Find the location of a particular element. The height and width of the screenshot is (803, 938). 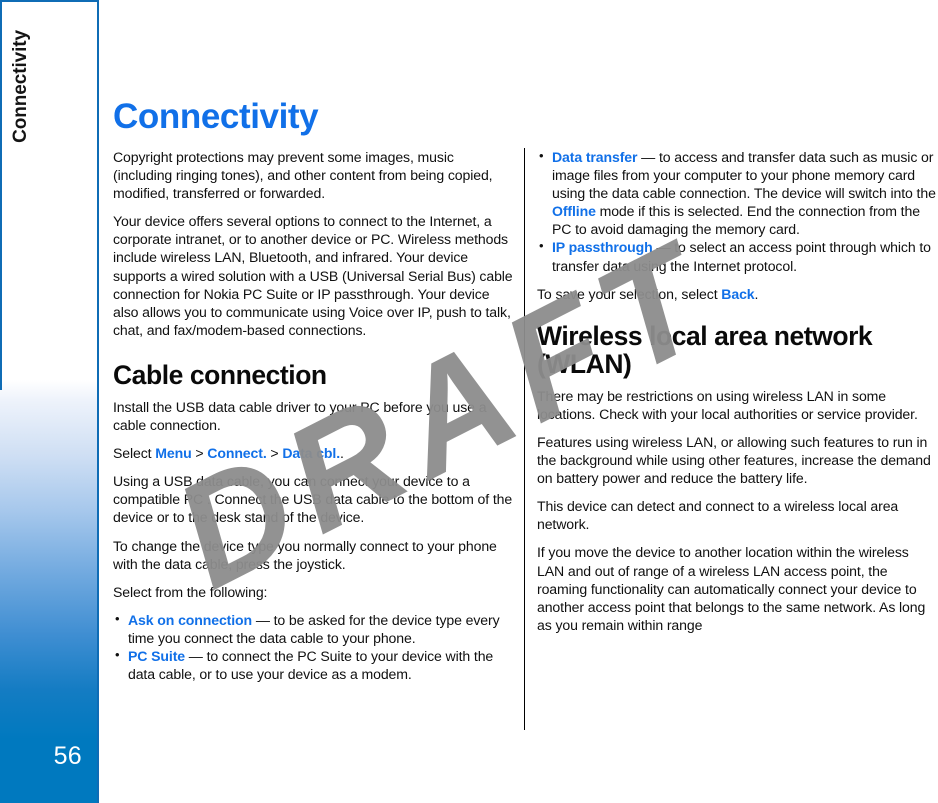

heading-wireless-local-area-network: Wireless local area network (WLAN) is located at coordinates (705, 349).